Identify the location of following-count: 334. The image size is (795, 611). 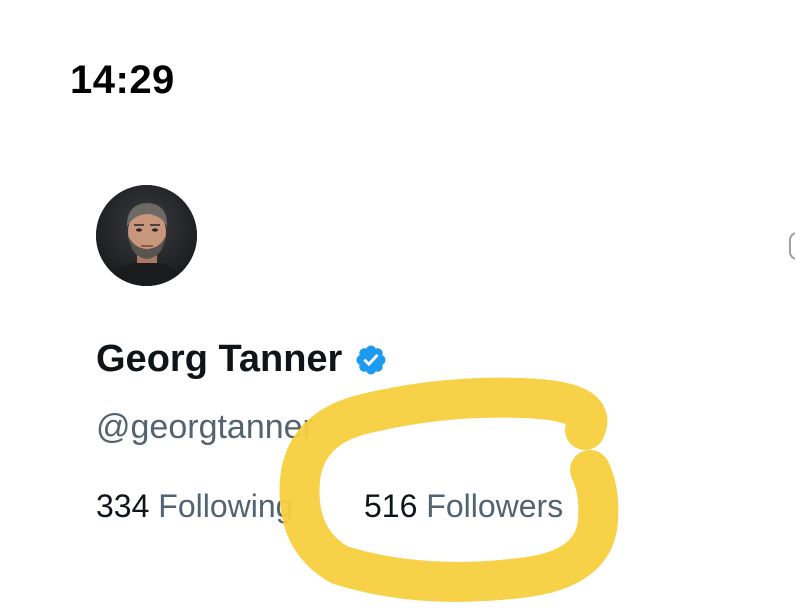
(123, 506).